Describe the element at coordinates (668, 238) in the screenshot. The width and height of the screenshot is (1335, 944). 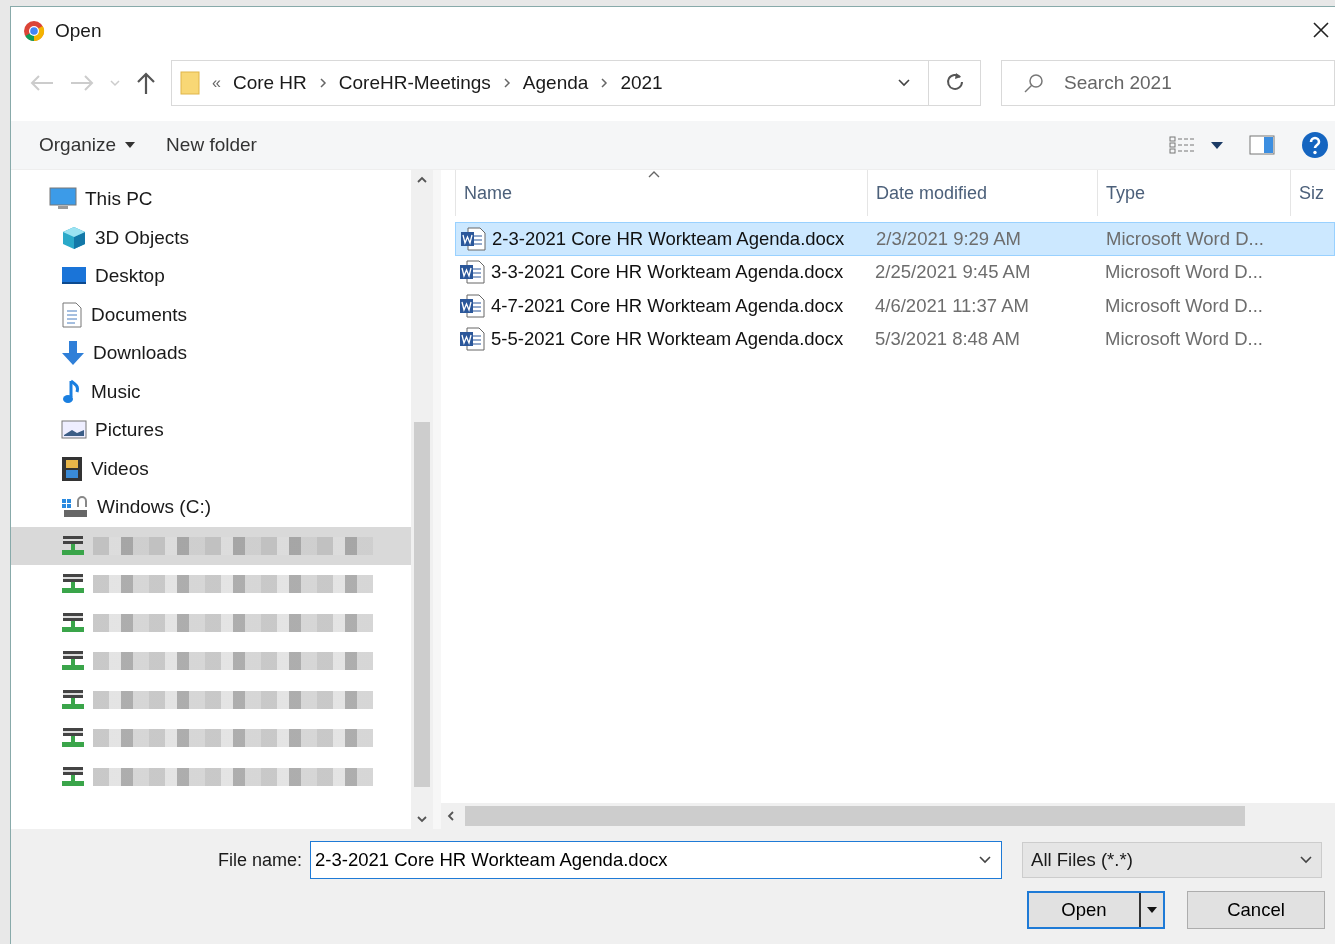
I see `file-name: 2-3-2021 Core HR Workteam Agenda.docx` at that location.